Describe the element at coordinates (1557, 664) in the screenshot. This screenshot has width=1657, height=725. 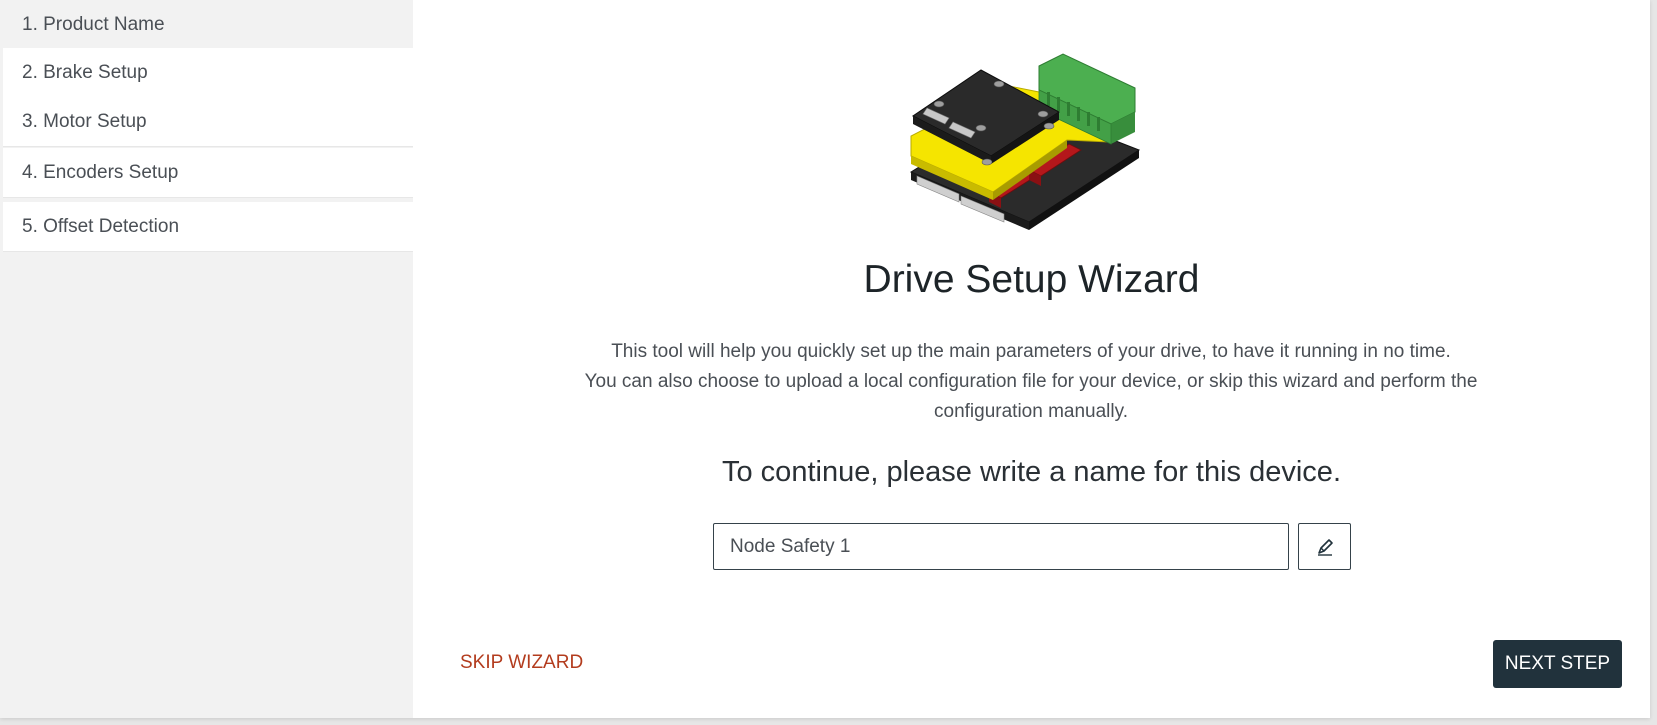
I see `next-step-button: NEXT STEP` at that location.